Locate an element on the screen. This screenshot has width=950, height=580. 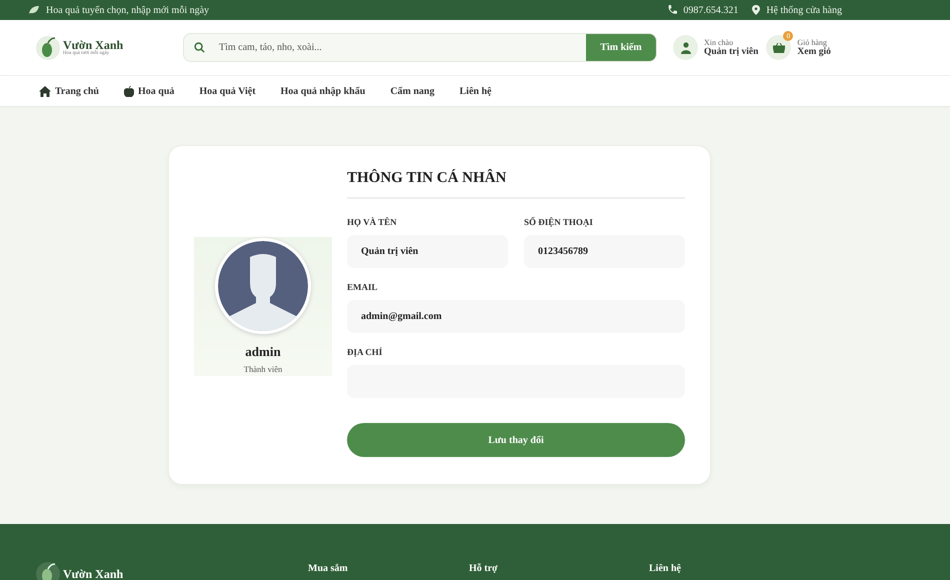
greeting: Xin chào is located at coordinates (719, 42).